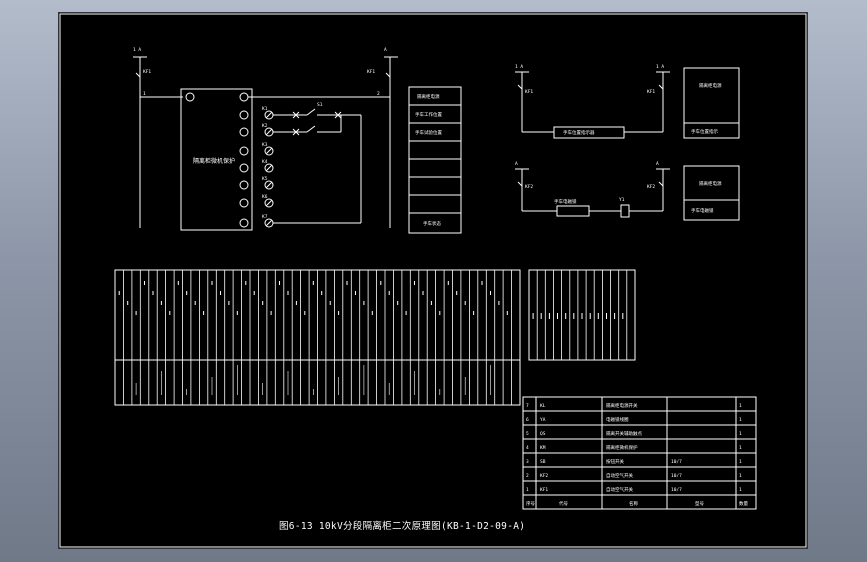 Image resolution: width=867 pixels, height=562 pixels. I want to click on mr-left-top-label: A, so click(516, 164).